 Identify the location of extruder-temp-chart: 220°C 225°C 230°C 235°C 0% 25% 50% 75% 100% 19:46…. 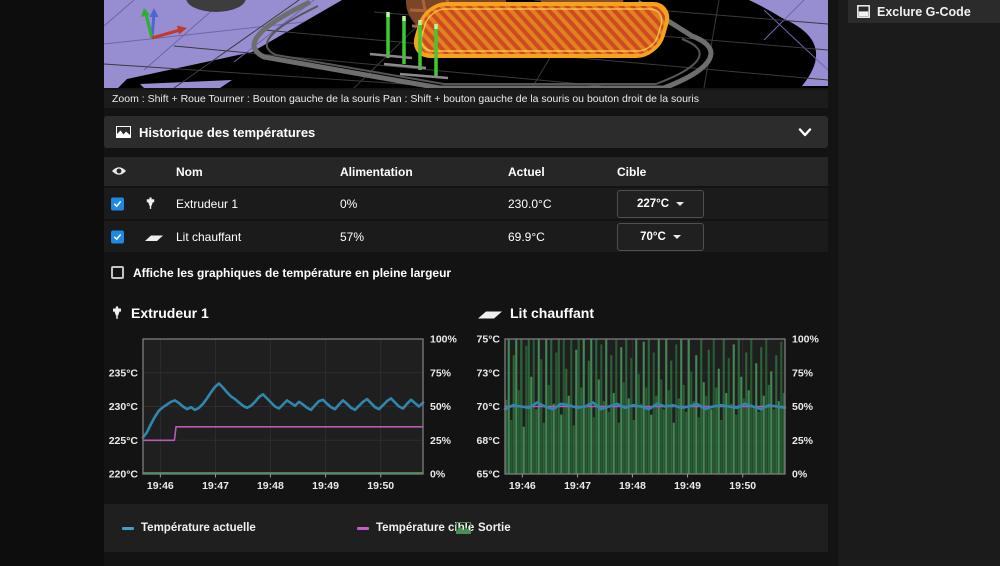
(283, 413).